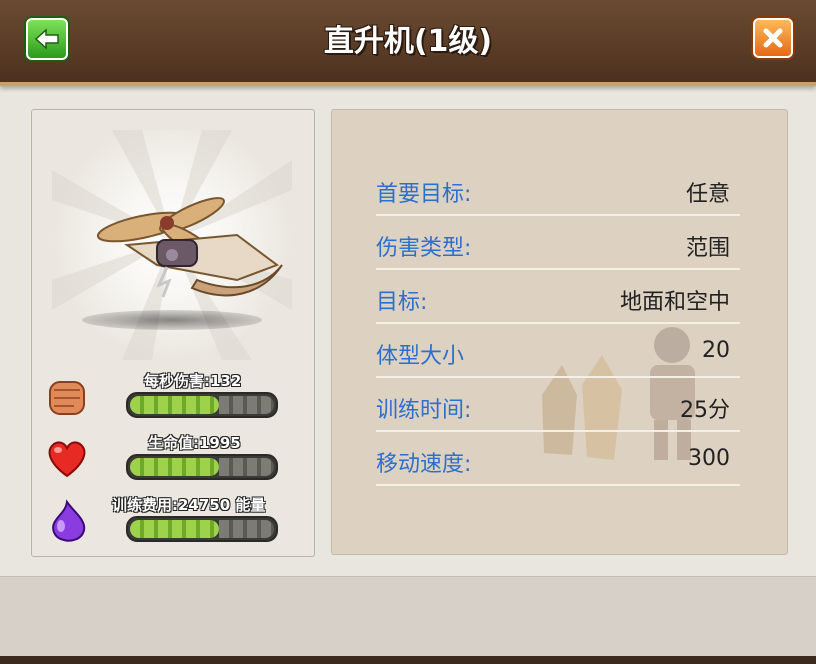 The height and width of the screenshot is (664, 816). What do you see at coordinates (246, 529) in the screenshot?
I see `cost-bar-empty` at bounding box center [246, 529].